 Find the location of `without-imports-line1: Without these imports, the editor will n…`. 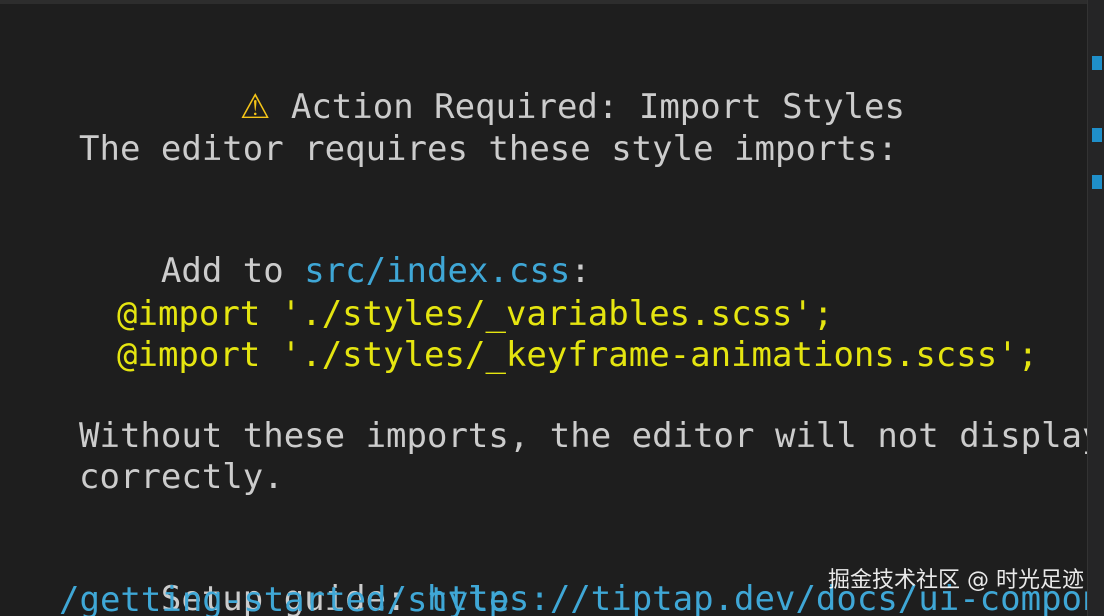

without-imports-line1: Without these imports, the editor will n… is located at coordinates (591, 436).